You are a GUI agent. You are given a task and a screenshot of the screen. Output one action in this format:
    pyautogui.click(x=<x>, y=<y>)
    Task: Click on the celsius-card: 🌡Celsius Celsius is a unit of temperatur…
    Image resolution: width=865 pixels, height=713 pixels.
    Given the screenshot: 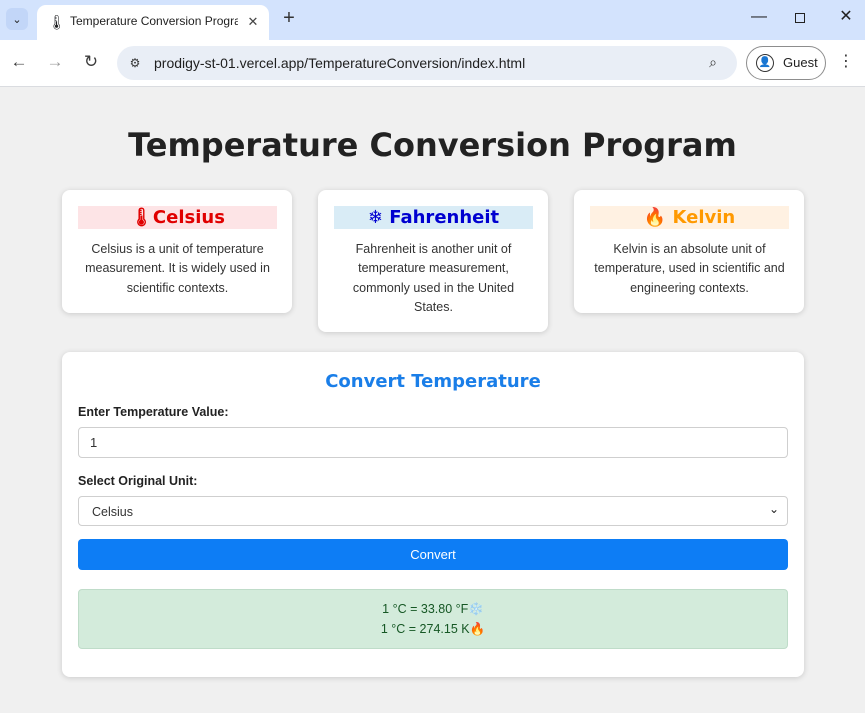 What is the action you would take?
    pyautogui.click(x=177, y=251)
    